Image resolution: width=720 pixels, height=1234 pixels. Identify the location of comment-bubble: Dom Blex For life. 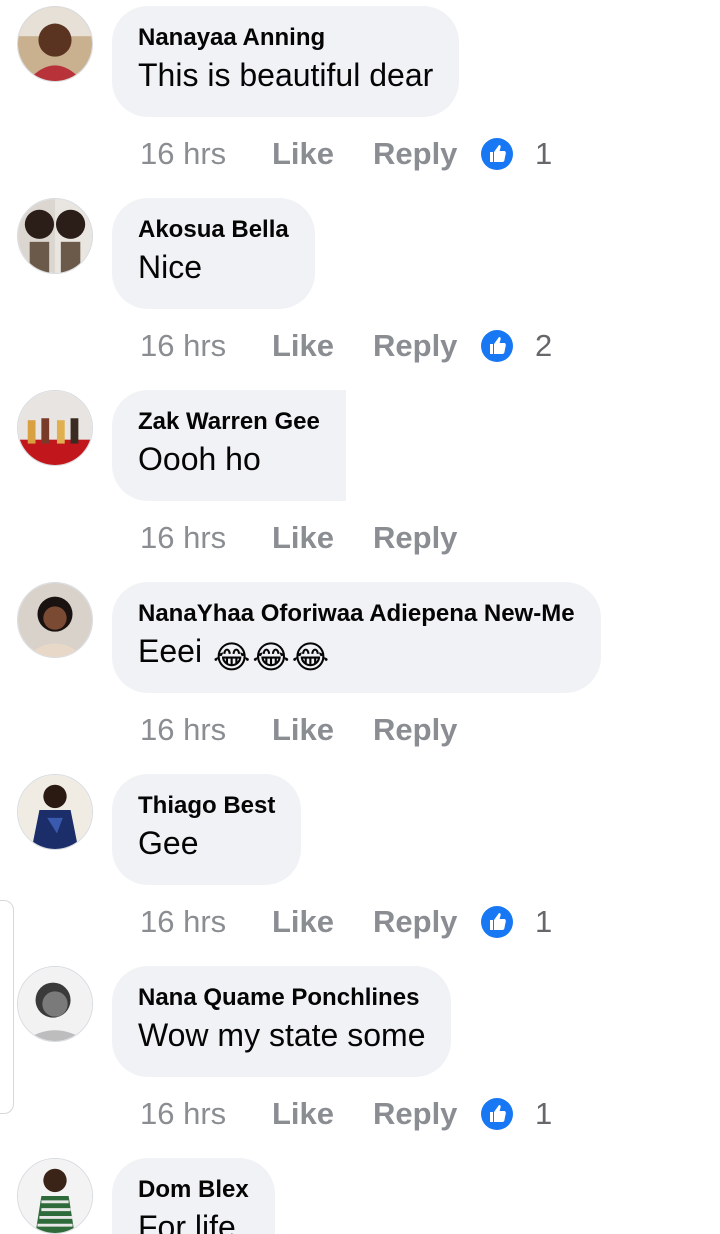
(193, 1196).